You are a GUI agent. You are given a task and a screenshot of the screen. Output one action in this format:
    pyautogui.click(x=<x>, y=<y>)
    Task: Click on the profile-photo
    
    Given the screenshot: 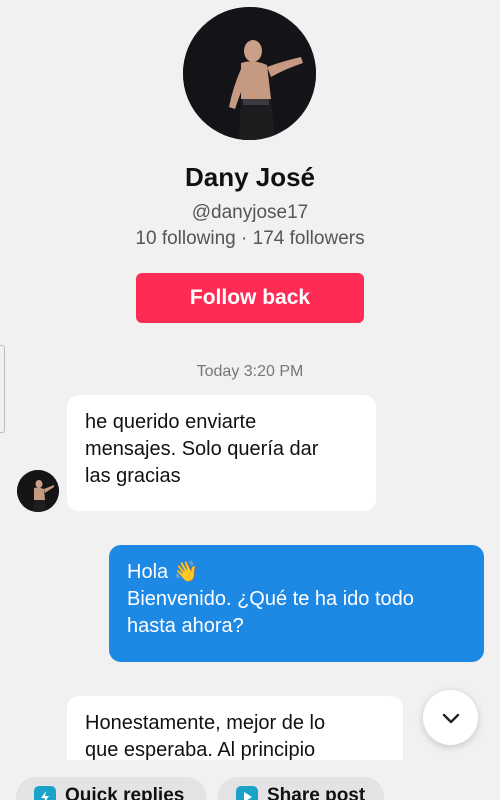 What is the action you would take?
    pyautogui.click(x=249, y=73)
    